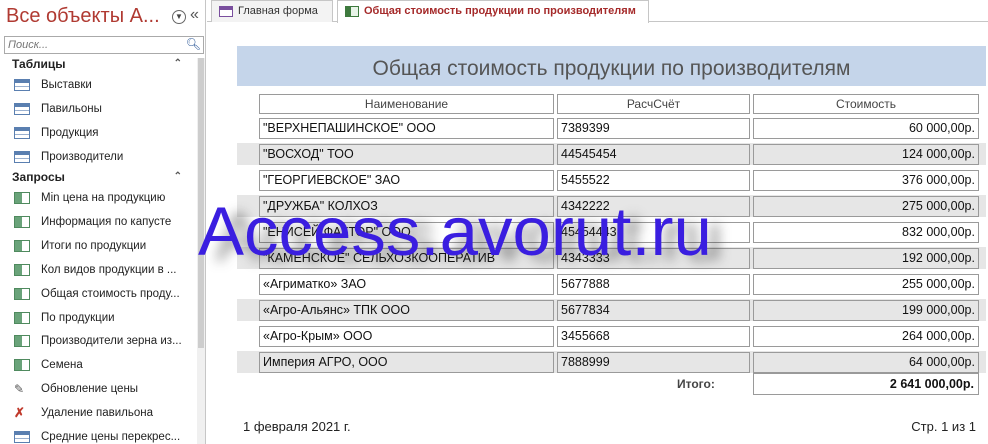  I want to click on cell-account: 5455522, so click(653, 180).